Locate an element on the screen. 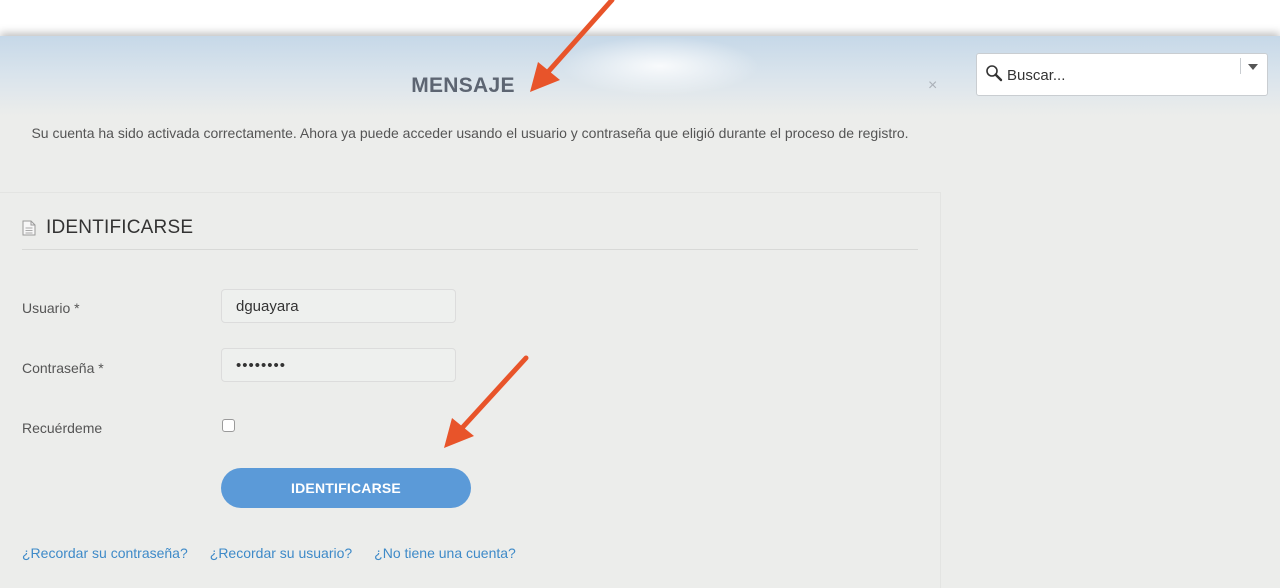 Image resolution: width=1280 pixels, height=588 pixels. remember-checkbox is located at coordinates (228, 425).